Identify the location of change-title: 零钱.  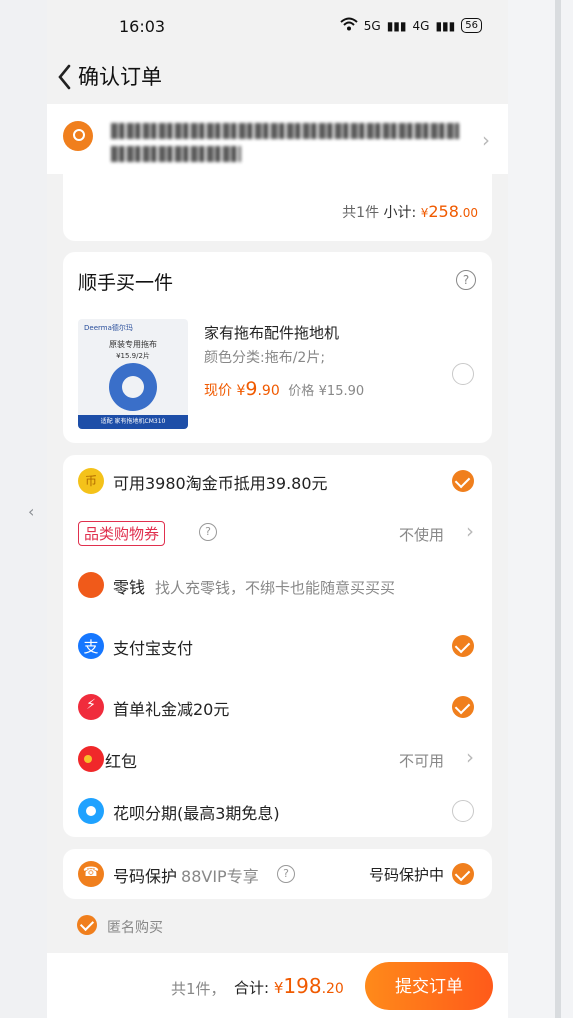
(129, 587).